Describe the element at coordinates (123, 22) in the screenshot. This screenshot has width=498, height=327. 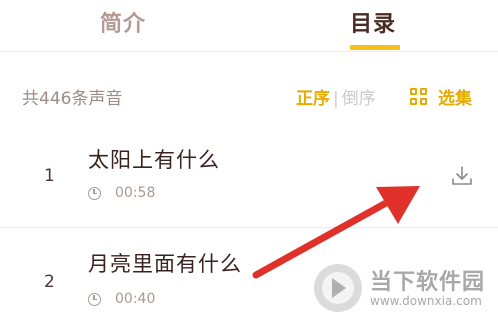
I see `tab-intro: 简介` at that location.